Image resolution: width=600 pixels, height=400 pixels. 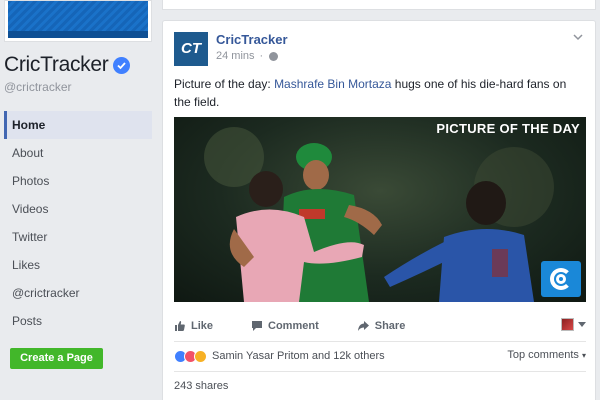 I want to click on cover-photo, so click(x=78, y=21).